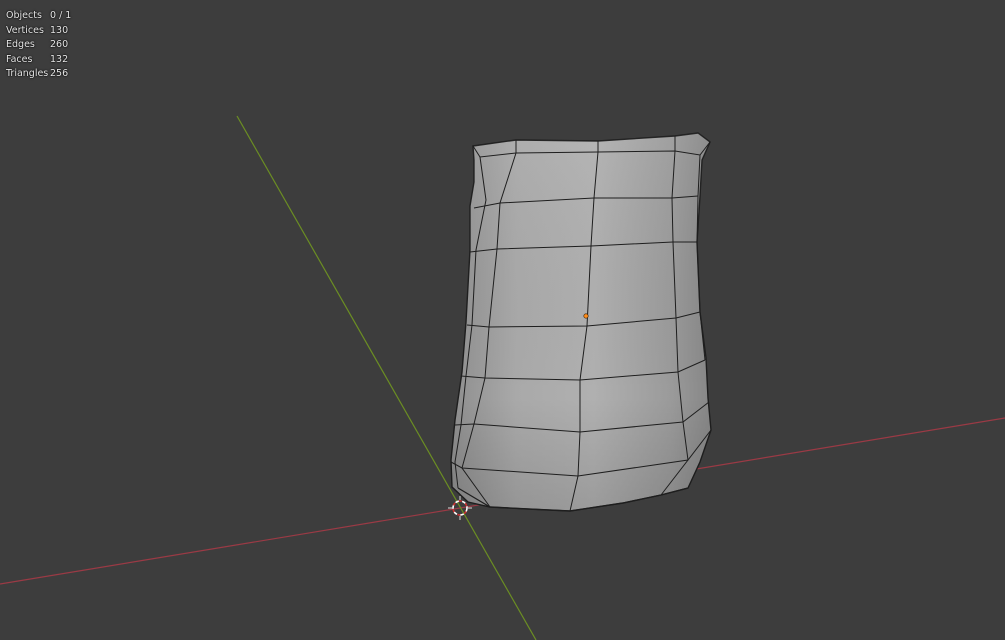 This screenshot has height=640, width=1005. What do you see at coordinates (38, 60) in the screenshot?
I see `stat-faces: Faces 132` at bounding box center [38, 60].